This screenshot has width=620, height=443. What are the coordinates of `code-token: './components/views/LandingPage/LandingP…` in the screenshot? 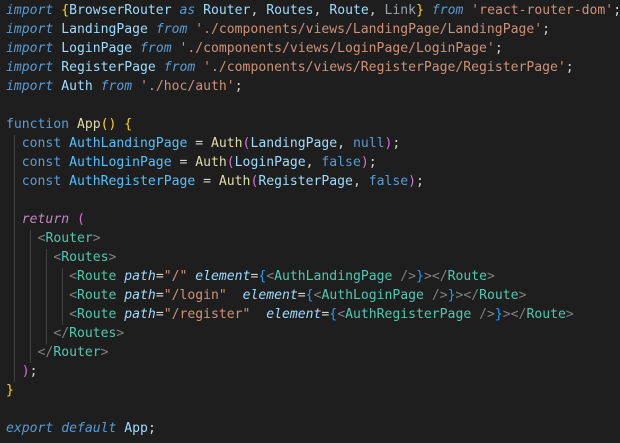 It's located at (369, 29).